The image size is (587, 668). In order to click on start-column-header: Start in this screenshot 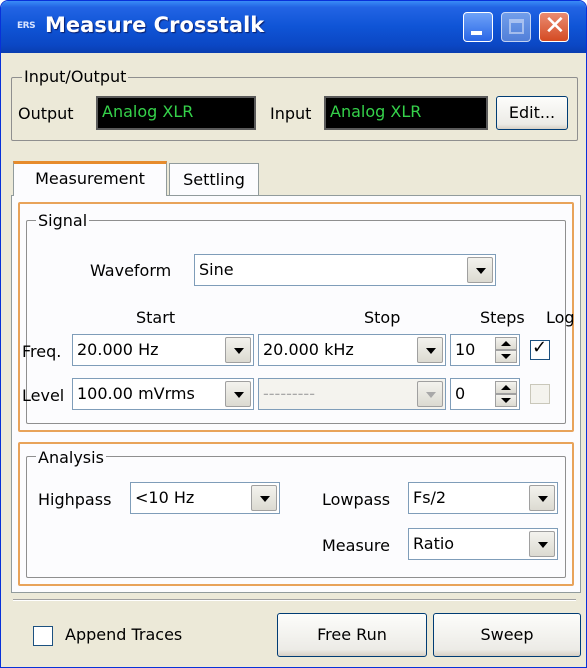, I will do `click(156, 317)`.